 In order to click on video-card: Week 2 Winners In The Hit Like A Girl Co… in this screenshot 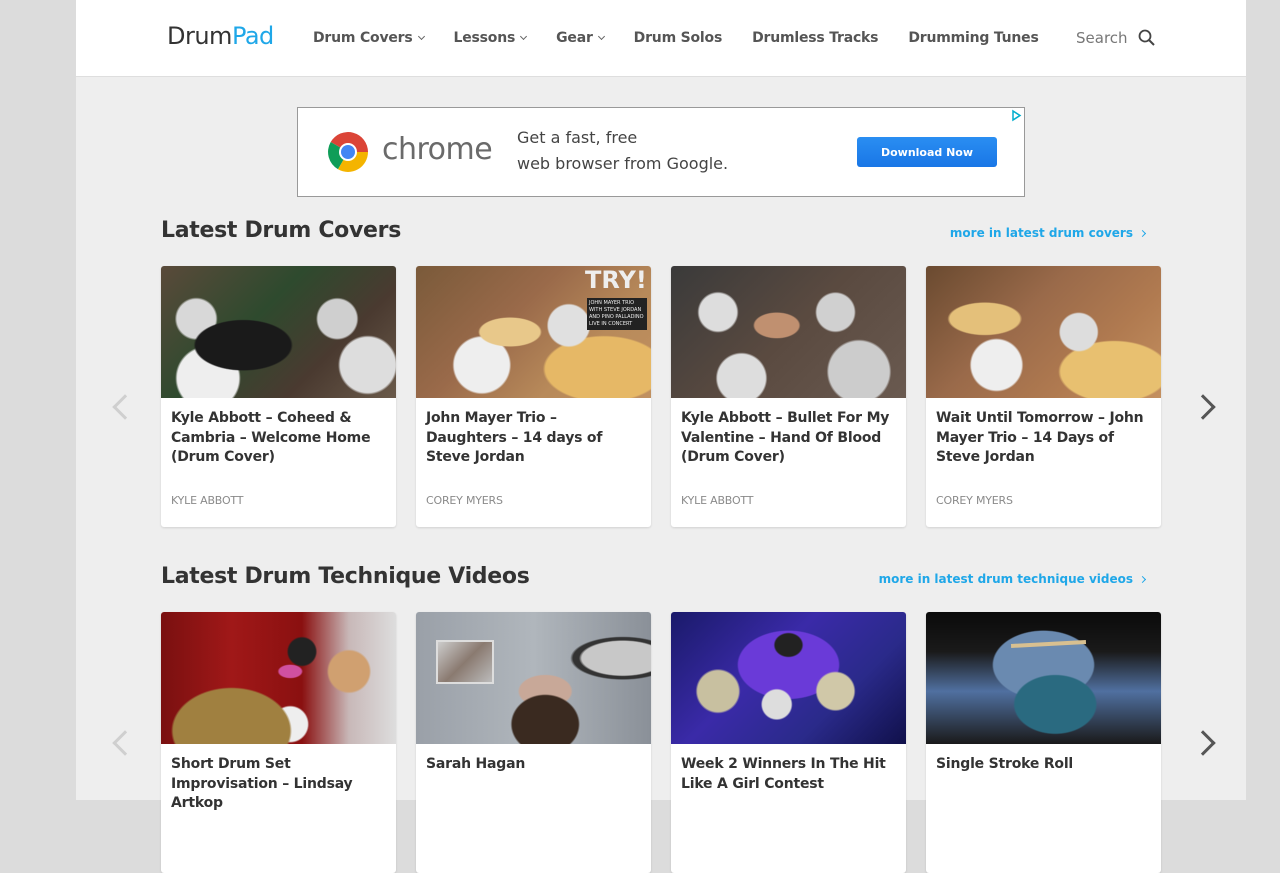, I will do `click(788, 742)`.